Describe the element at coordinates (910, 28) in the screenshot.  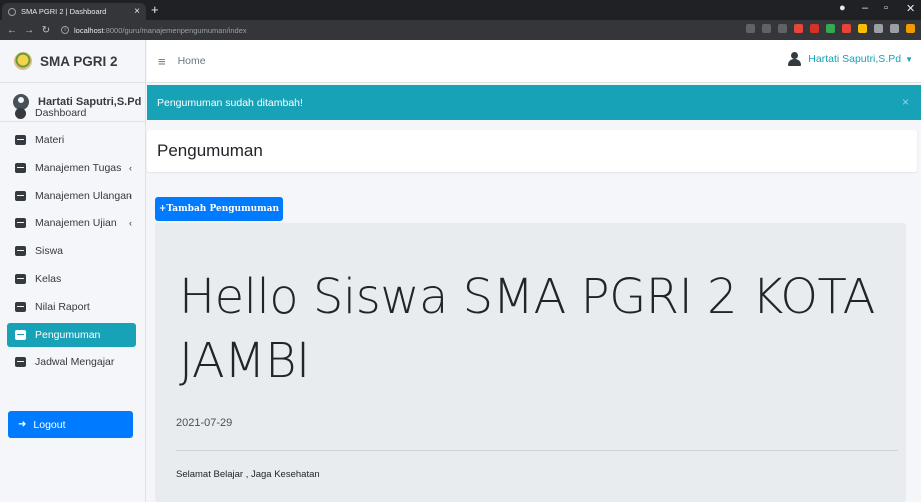
I see `avatar` at that location.